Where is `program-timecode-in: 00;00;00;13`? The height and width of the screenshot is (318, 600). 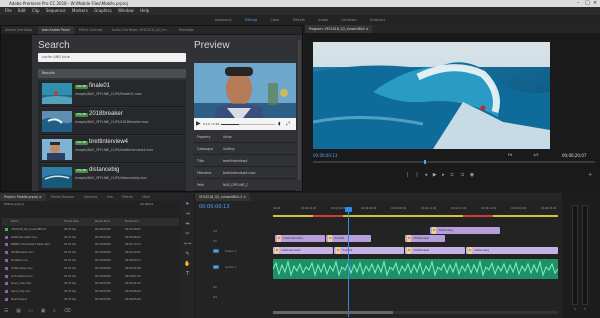 program-timecode-in: 00;00;00;13 is located at coordinates (325, 155).